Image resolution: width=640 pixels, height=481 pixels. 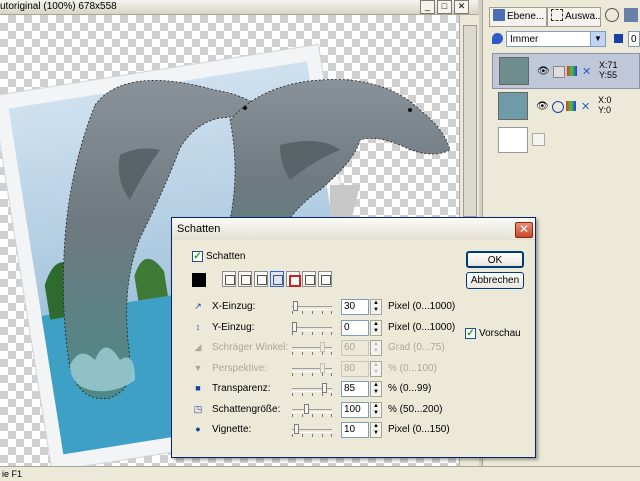 I want to click on layer-lock-icon, so click(x=558, y=107).